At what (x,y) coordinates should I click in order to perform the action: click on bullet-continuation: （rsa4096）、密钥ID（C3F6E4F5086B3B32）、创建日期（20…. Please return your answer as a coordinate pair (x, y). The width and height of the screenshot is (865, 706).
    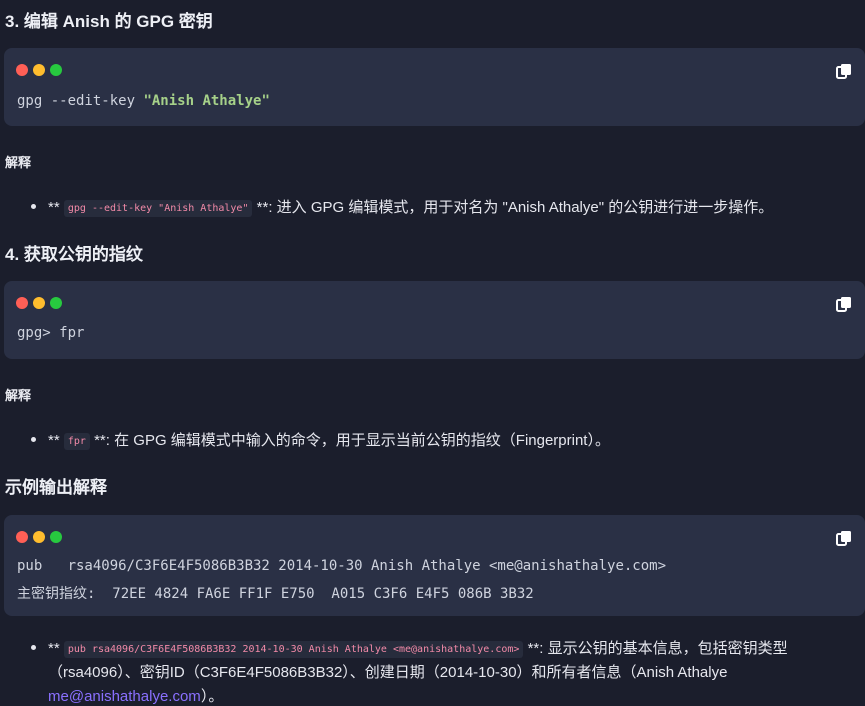
    Looking at the image, I should click on (388, 672).